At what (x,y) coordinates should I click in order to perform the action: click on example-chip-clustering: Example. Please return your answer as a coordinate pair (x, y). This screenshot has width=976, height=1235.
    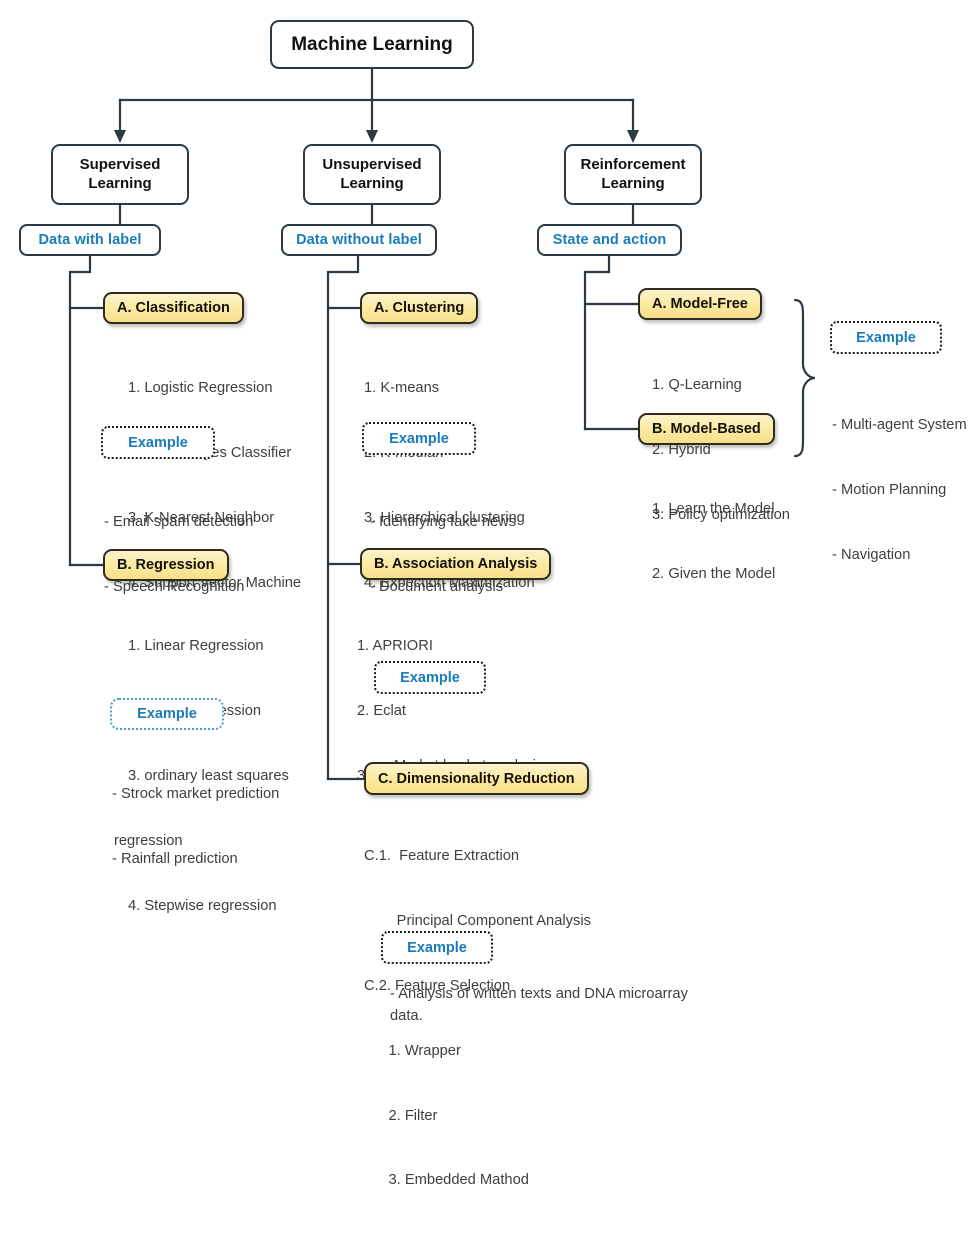
    Looking at the image, I should click on (419, 438).